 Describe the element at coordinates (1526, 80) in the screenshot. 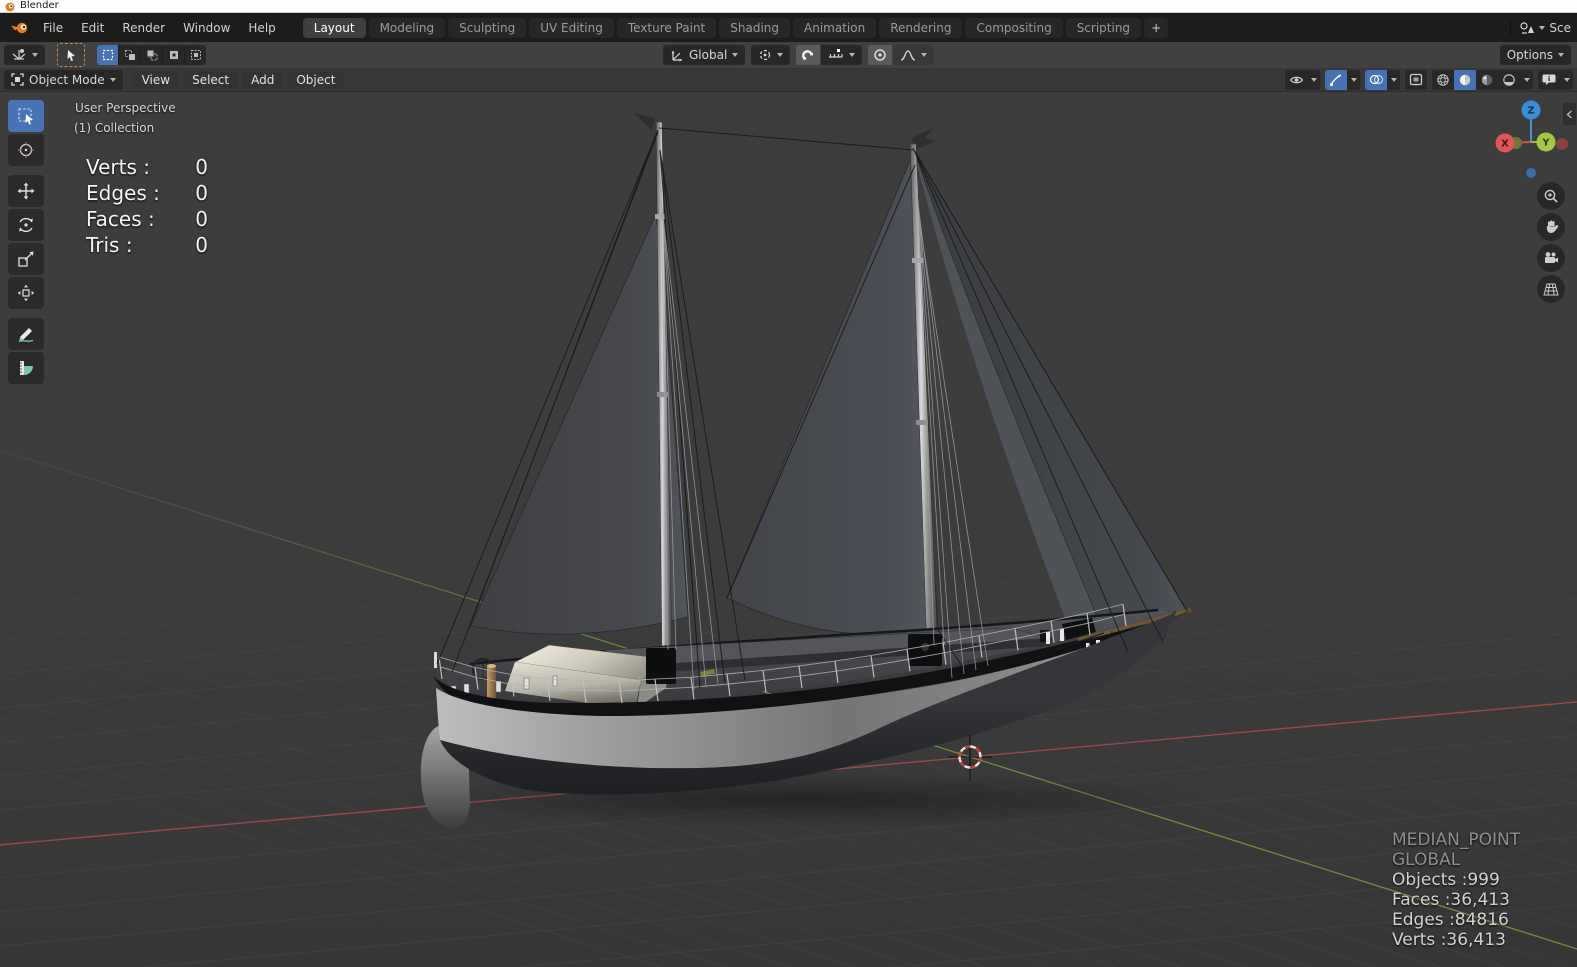

I see `shading-dropdown` at that location.